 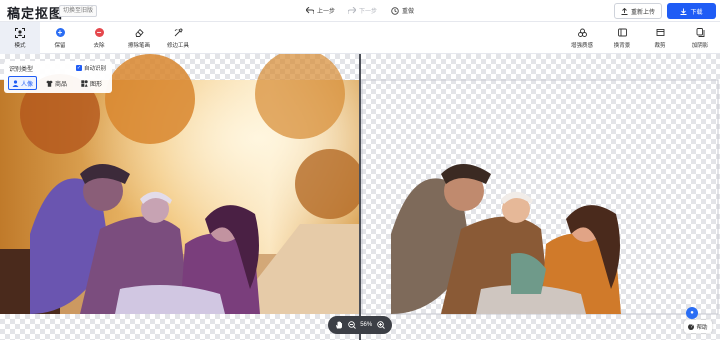 I want to click on undo-button: 上一步, so click(x=320, y=10).